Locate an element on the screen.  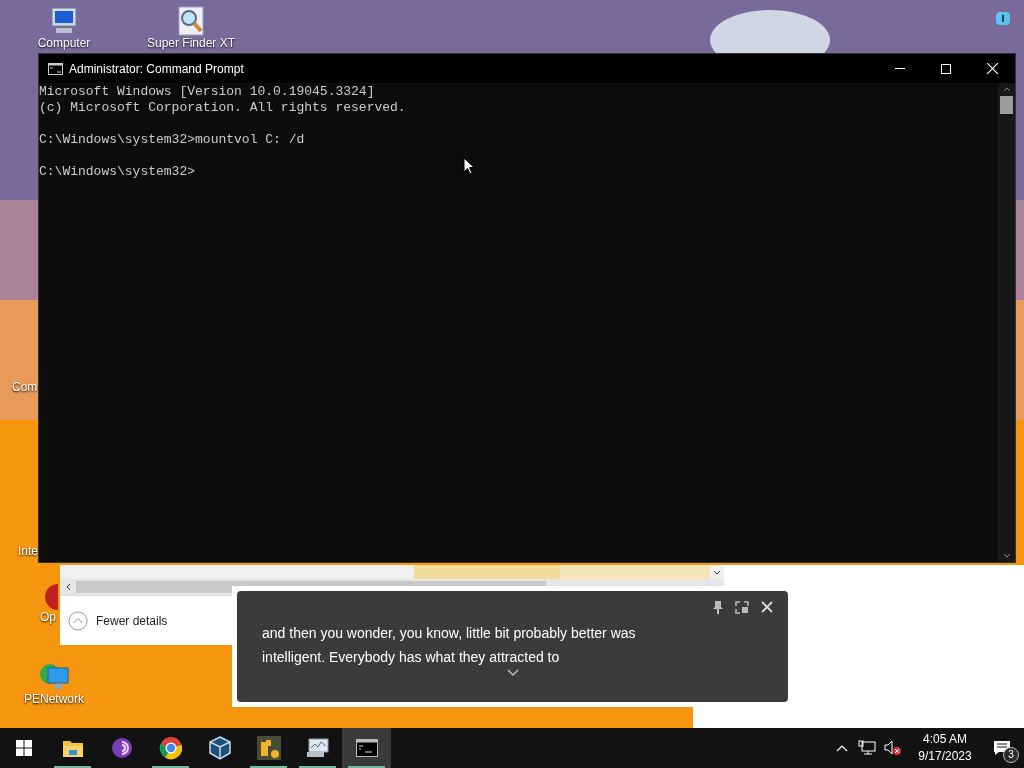
vertical-scrollbar is located at coordinates (1006, 322).